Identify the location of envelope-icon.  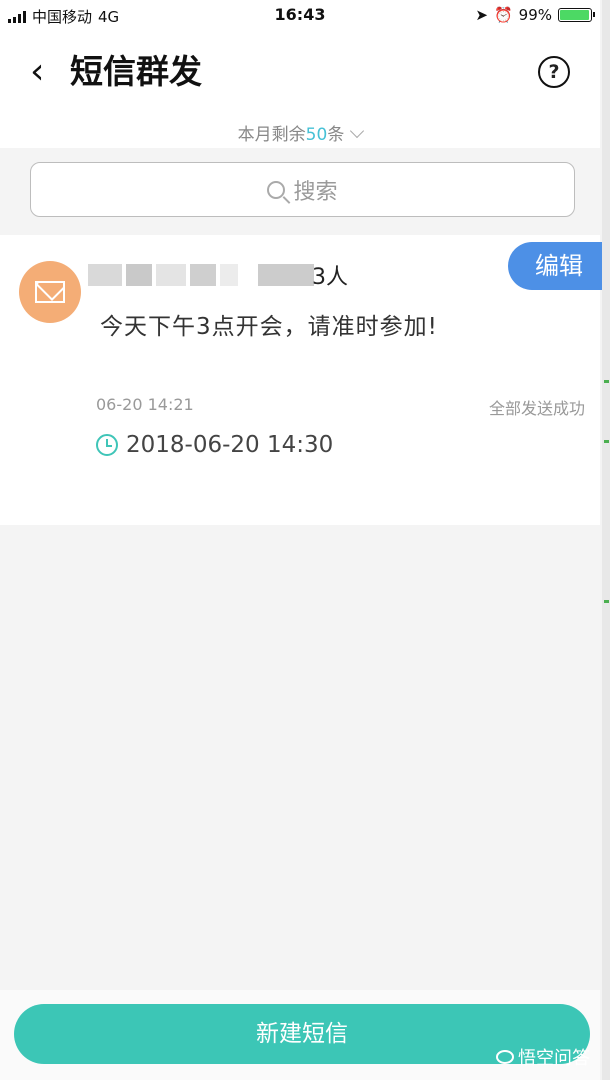
(50, 292).